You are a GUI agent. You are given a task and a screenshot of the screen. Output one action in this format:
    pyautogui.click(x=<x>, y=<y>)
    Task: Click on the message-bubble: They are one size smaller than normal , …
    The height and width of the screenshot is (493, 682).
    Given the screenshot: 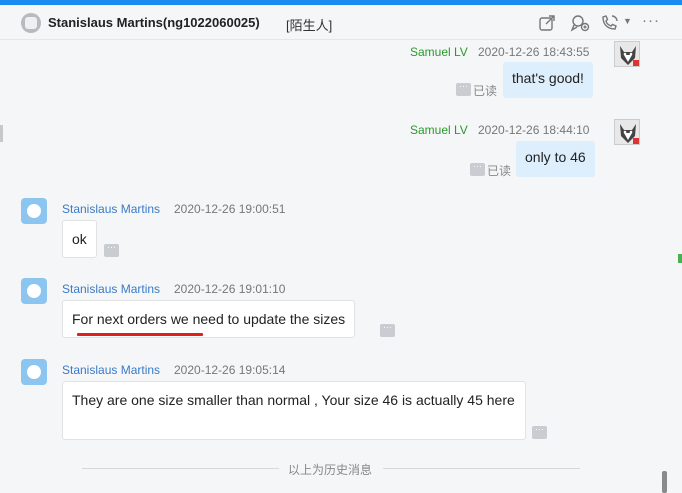 What is the action you would take?
    pyautogui.click(x=294, y=410)
    